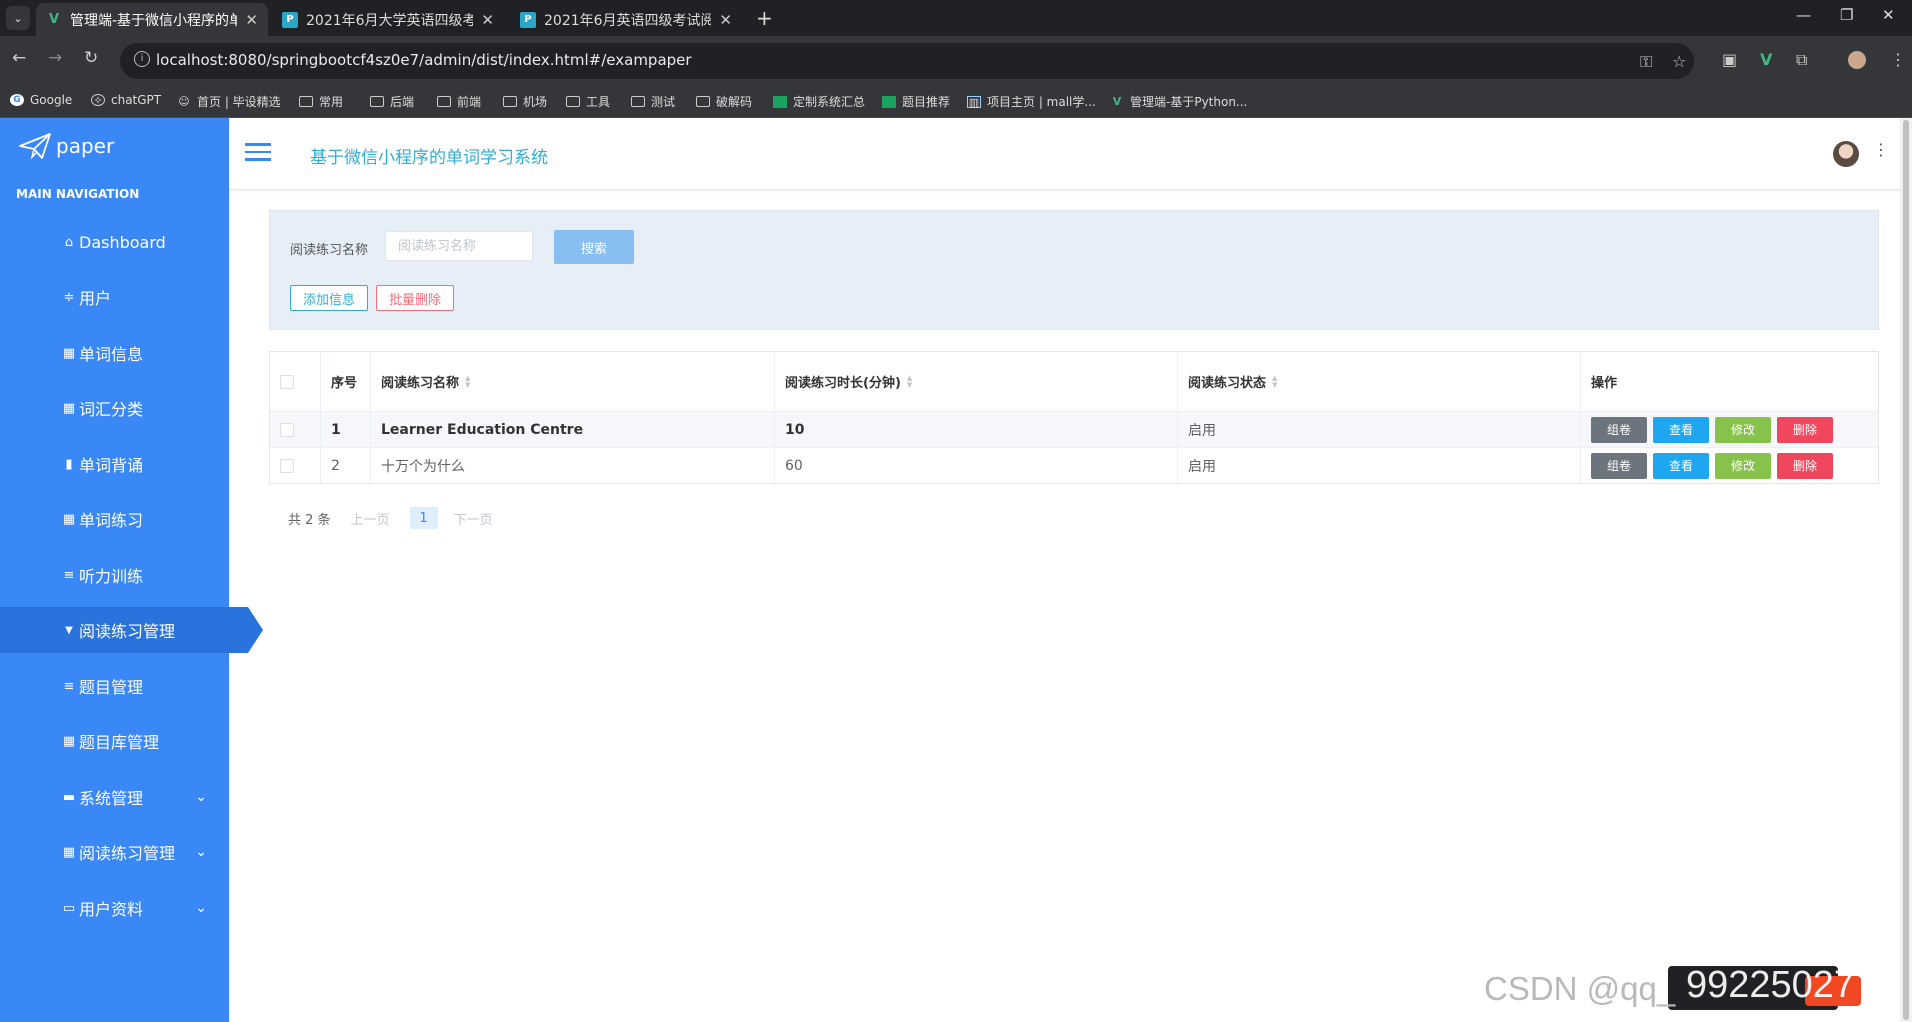  I want to click on scrollbar-thumb, so click(1906, 570).